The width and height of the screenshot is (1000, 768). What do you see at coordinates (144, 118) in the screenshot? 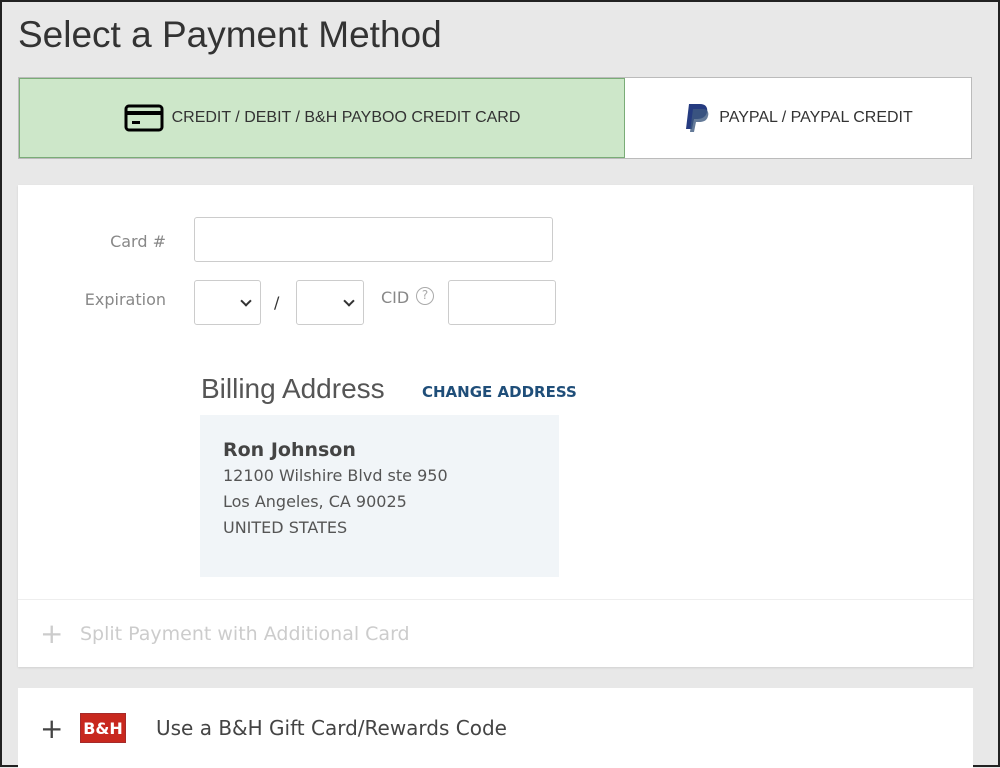
I see `credit-card-icon` at bounding box center [144, 118].